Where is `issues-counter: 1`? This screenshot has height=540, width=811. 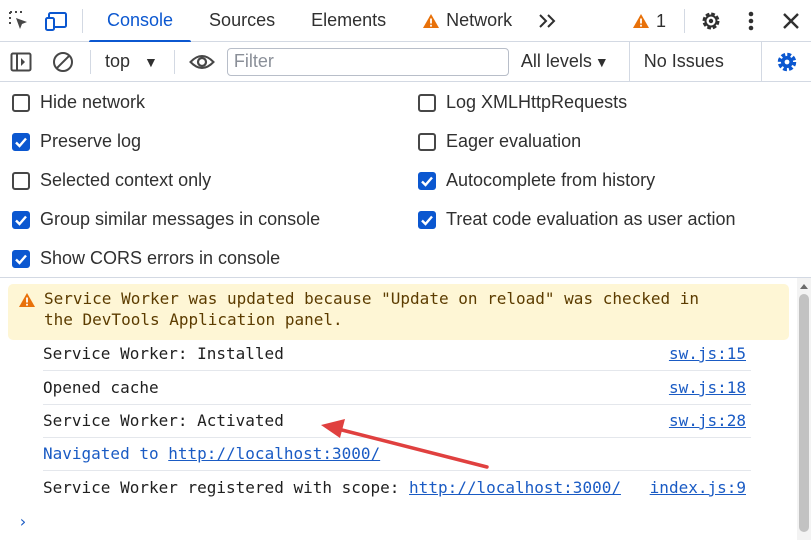 issues-counter: 1 is located at coordinates (649, 21).